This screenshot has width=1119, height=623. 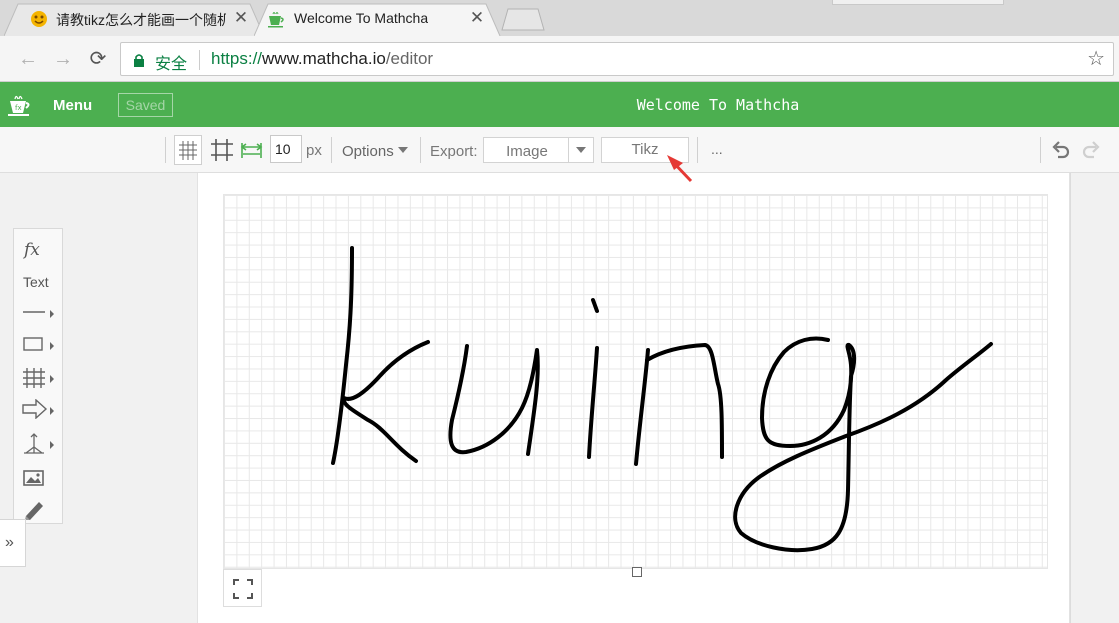 I want to click on window-decoration, so click(x=918, y=2).